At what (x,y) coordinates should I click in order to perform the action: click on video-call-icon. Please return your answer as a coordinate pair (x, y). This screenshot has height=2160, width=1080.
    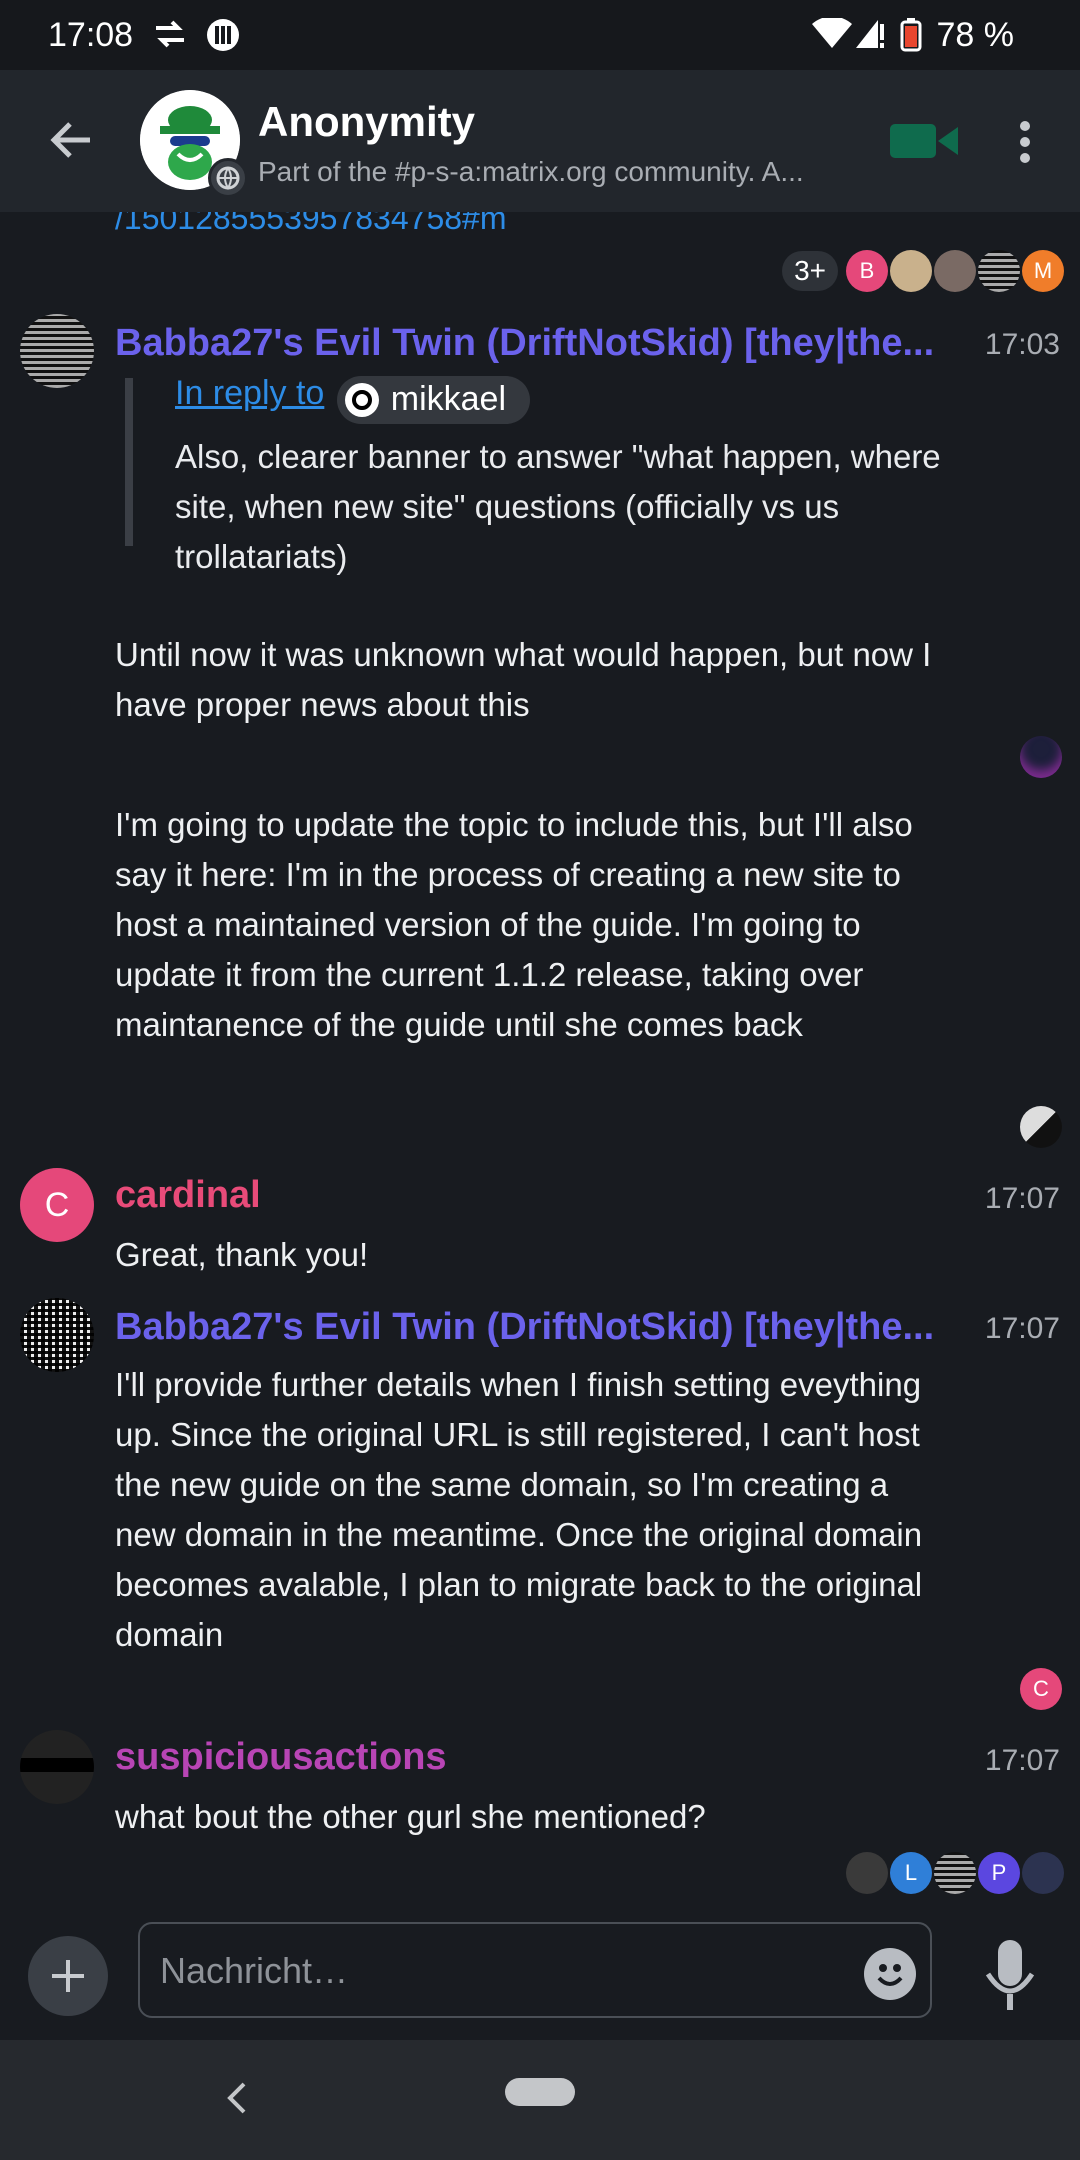
    Looking at the image, I should click on (924, 141).